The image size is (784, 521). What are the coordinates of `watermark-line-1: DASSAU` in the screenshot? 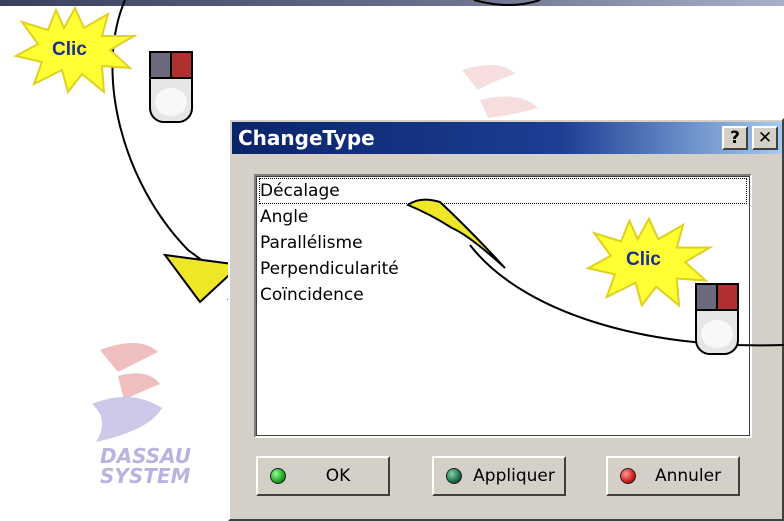 It's located at (145, 456).